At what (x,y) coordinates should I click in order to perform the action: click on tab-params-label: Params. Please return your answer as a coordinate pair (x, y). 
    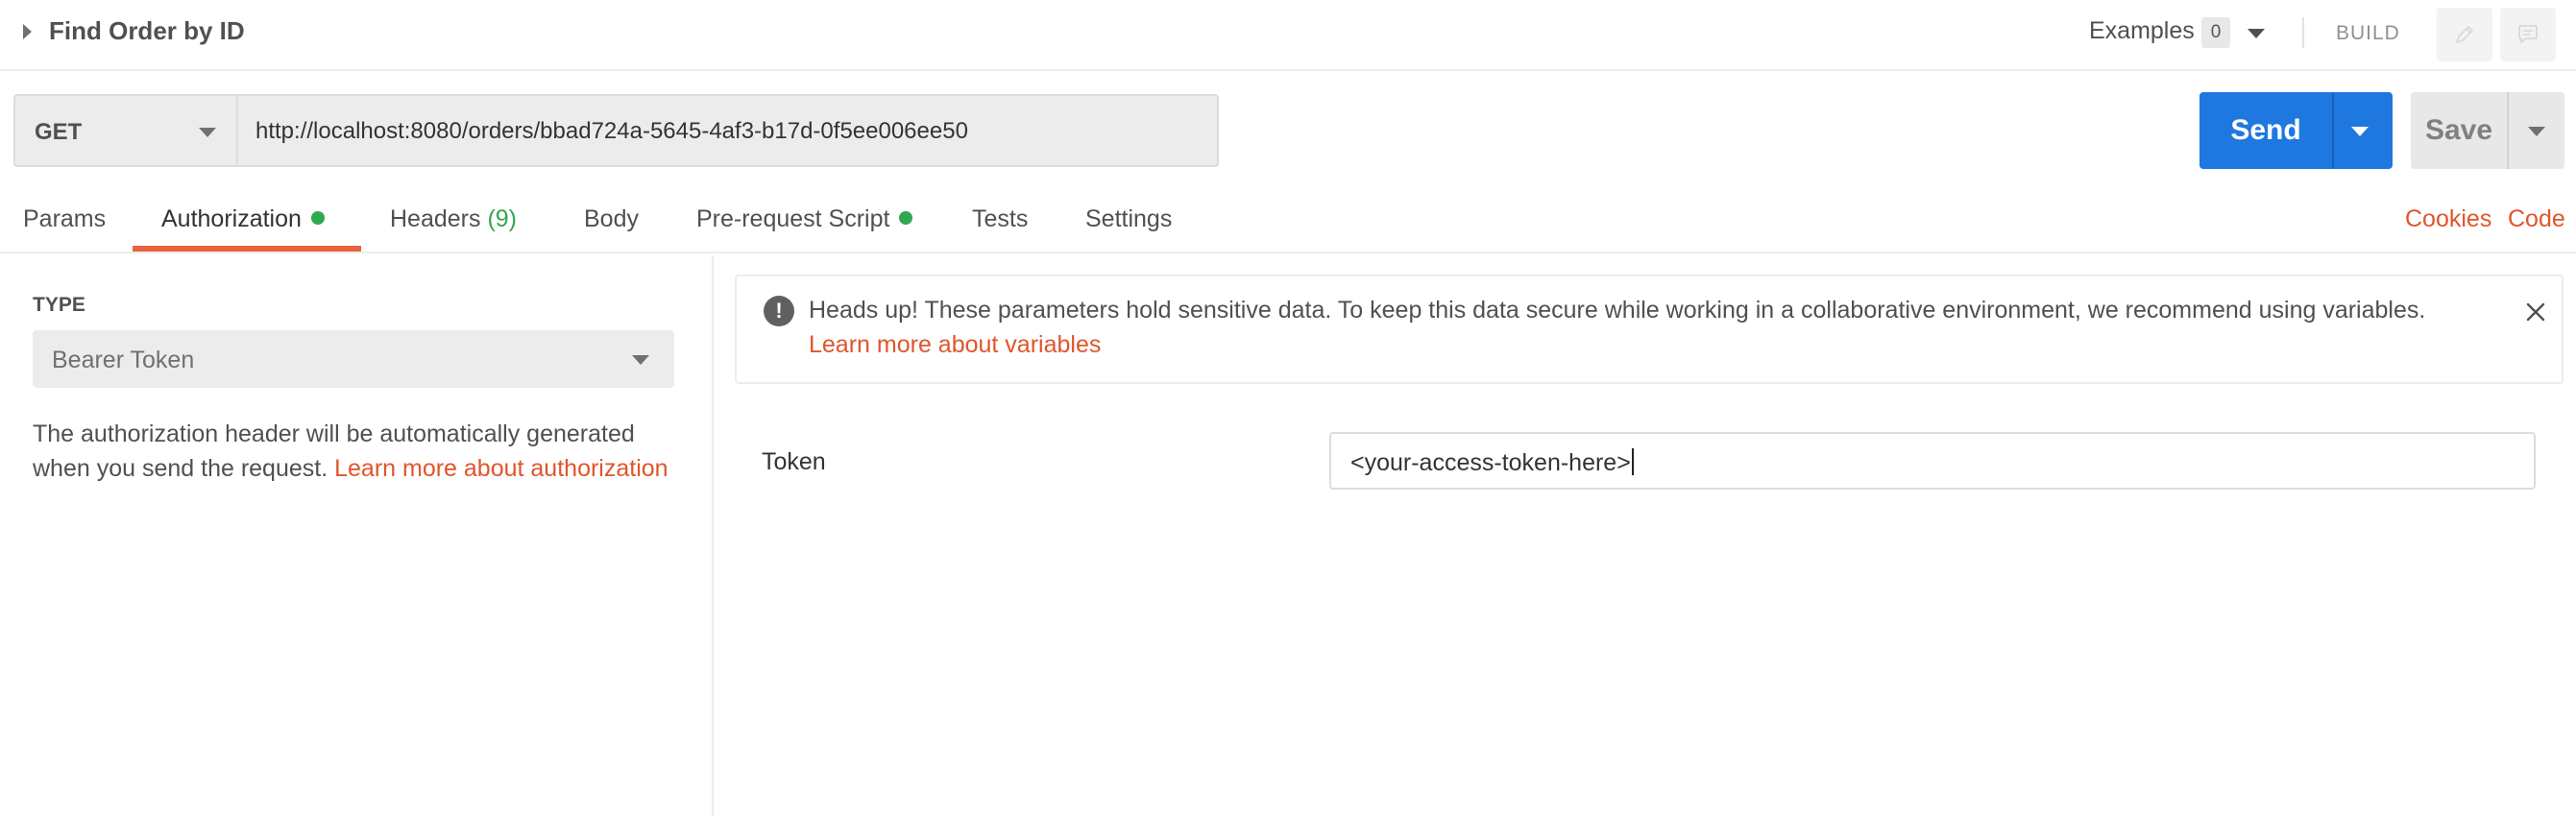
    Looking at the image, I should click on (65, 218).